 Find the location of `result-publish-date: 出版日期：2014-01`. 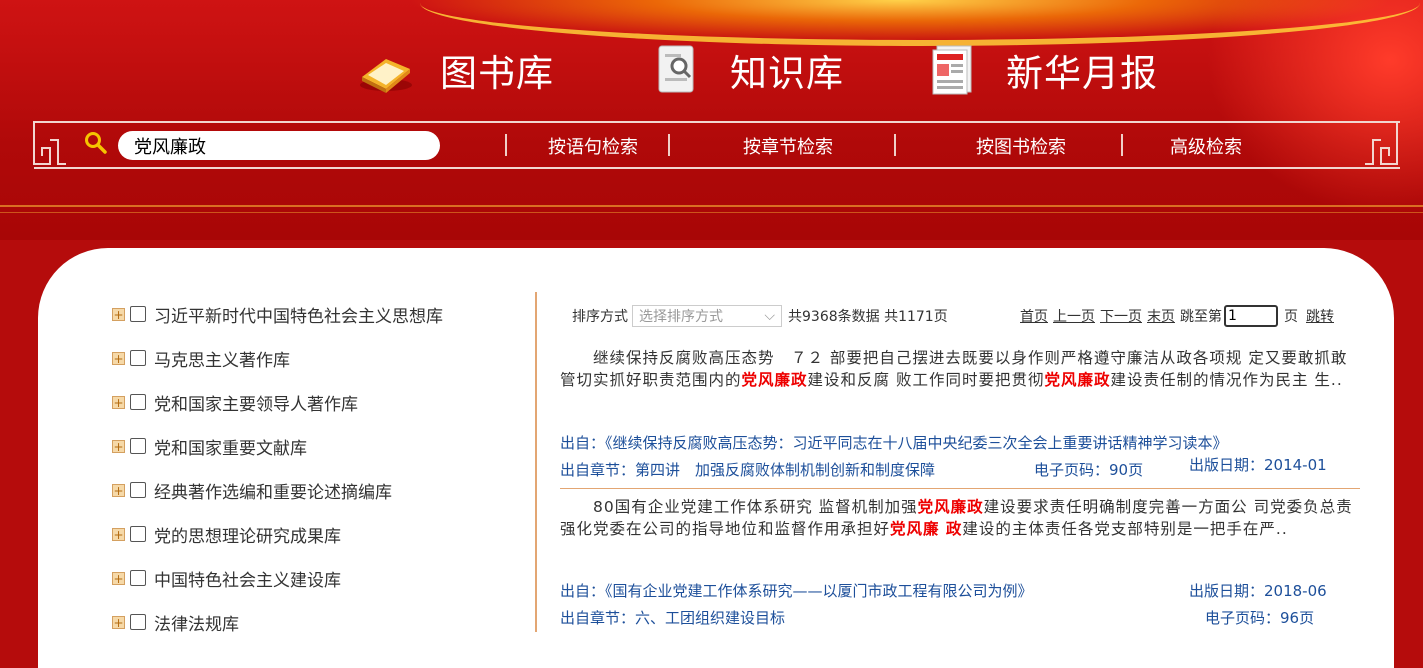

result-publish-date: 出版日期：2014-01 is located at coordinates (1258, 465).